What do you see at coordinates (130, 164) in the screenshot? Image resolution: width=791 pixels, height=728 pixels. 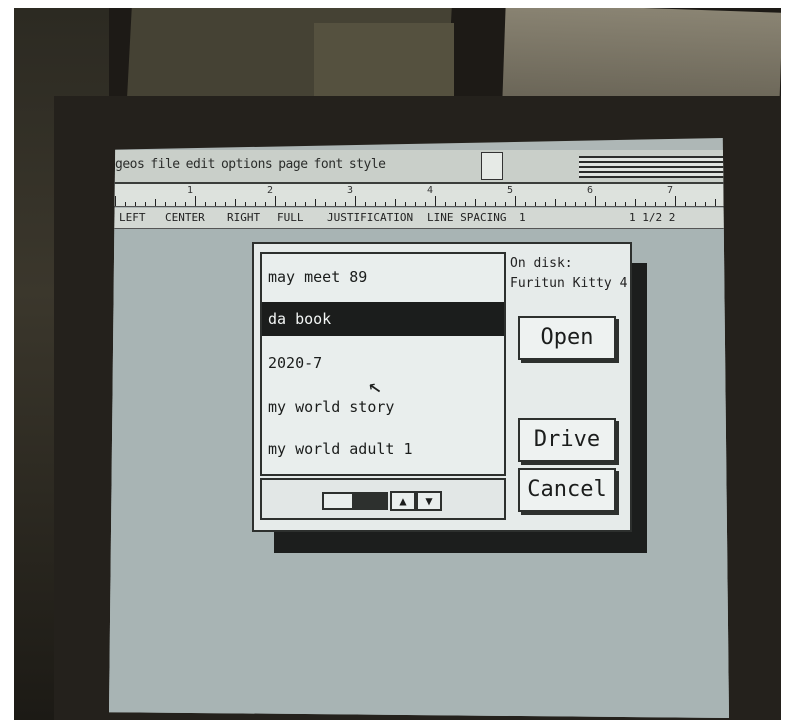 I see `menu-geos: geos` at bounding box center [130, 164].